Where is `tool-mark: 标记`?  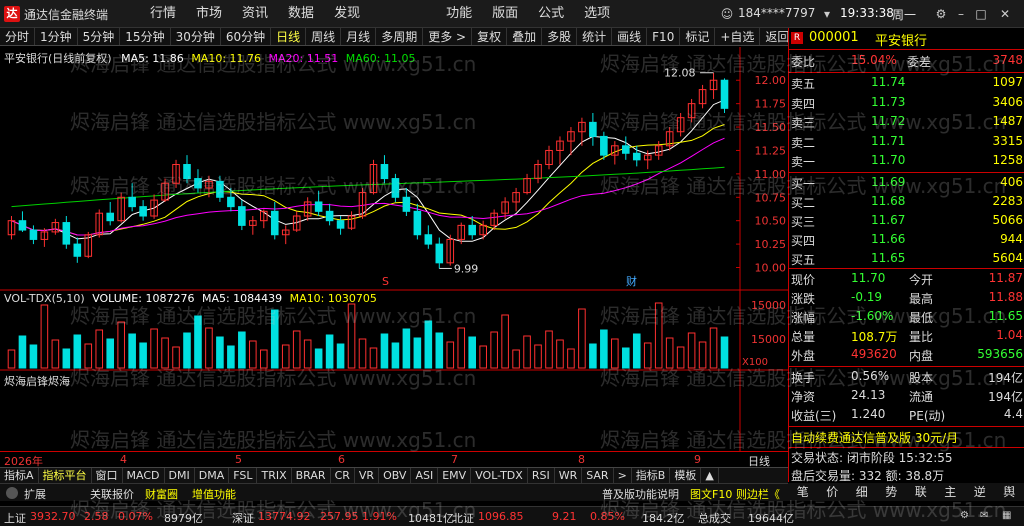 tool-mark: 标记 is located at coordinates (698, 36).